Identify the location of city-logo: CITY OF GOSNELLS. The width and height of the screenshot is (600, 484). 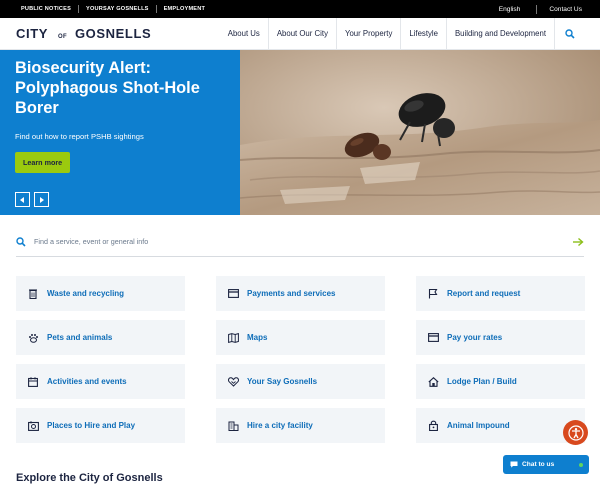
(83, 33).